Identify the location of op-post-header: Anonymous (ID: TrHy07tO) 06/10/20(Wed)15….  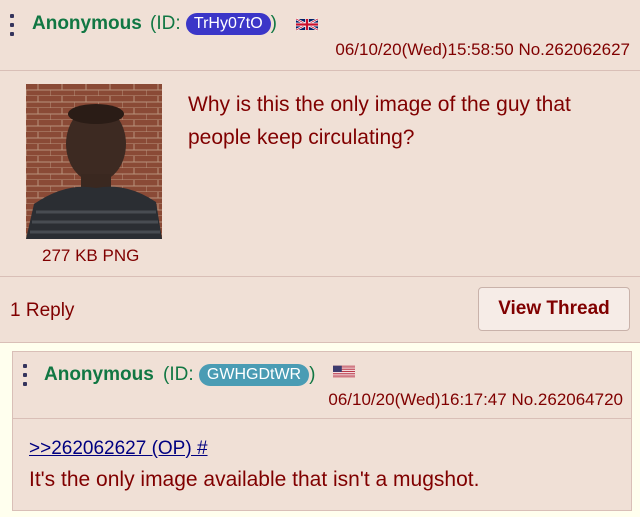
(320, 35).